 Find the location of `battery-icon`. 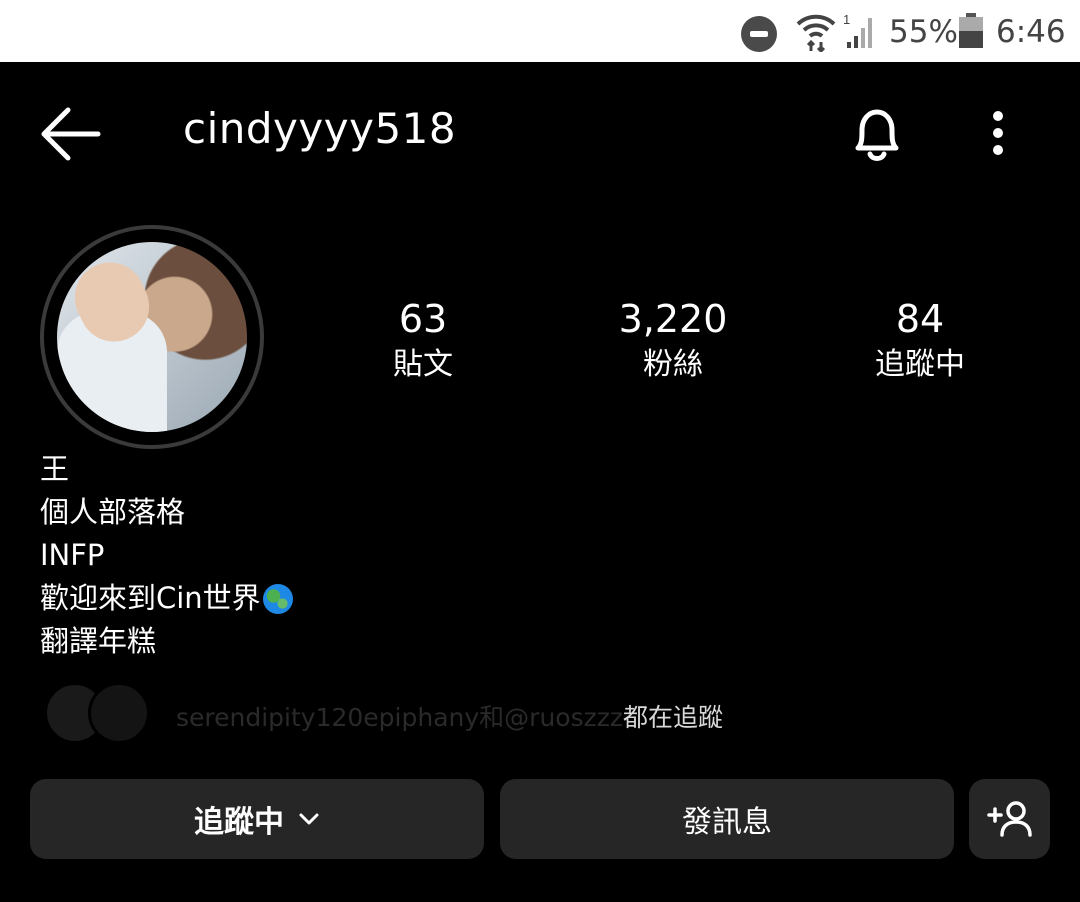

battery-icon is located at coordinates (971, 30).